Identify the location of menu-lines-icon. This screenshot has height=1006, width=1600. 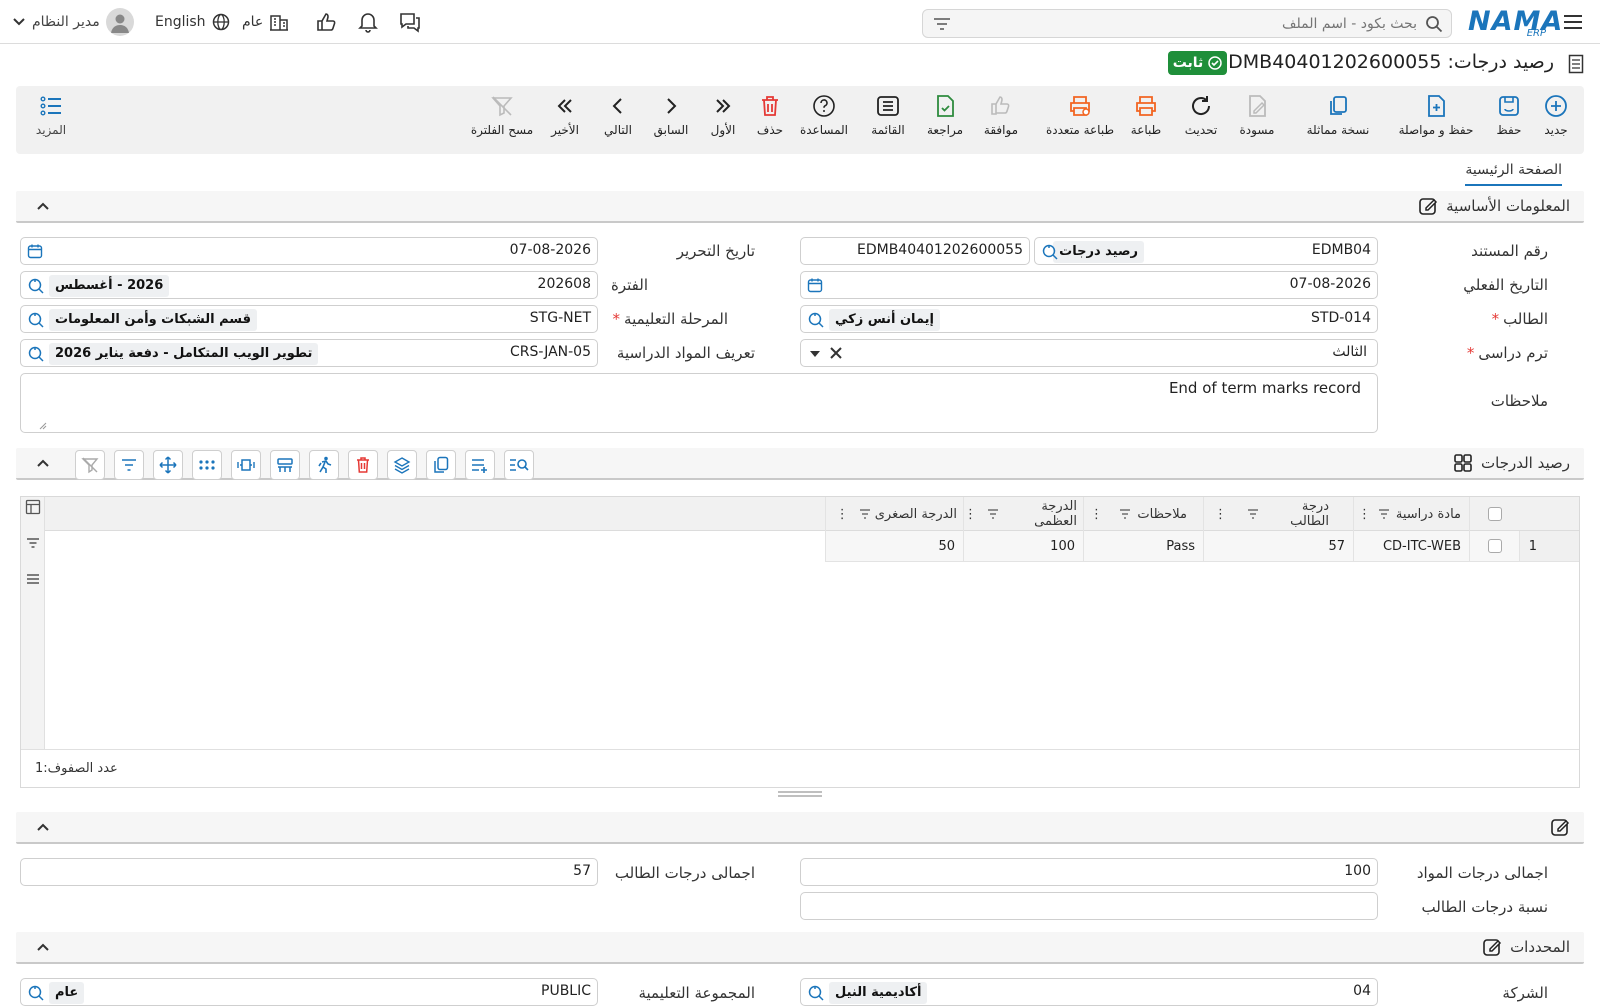
(33, 579).